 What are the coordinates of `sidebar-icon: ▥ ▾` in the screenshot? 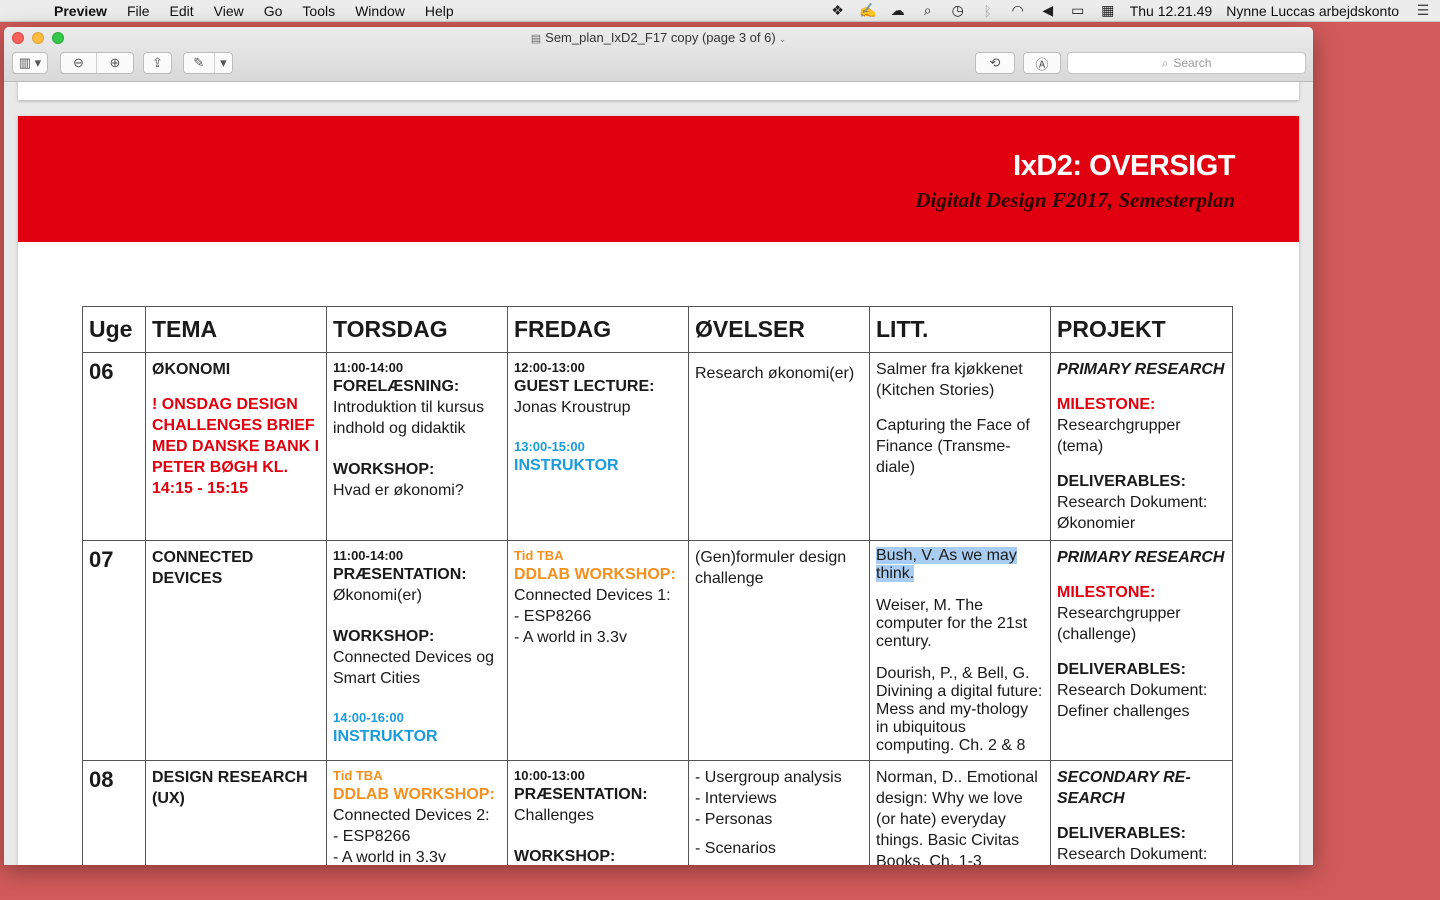 It's located at (30, 62).